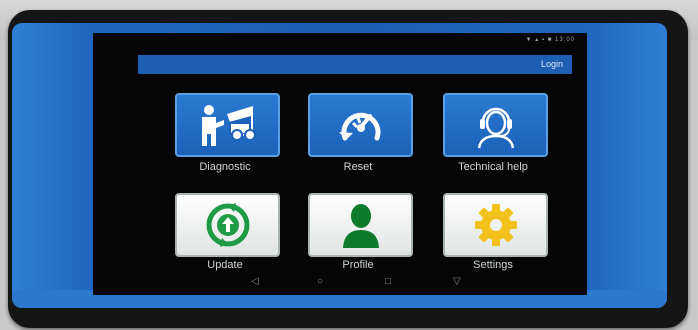 This screenshot has height=330, width=698. What do you see at coordinates (550, 40) in the screenshot?
I see `status-bar: ▼ ▴ ▪ ■ 13:00` at bounding box center [550, 40].